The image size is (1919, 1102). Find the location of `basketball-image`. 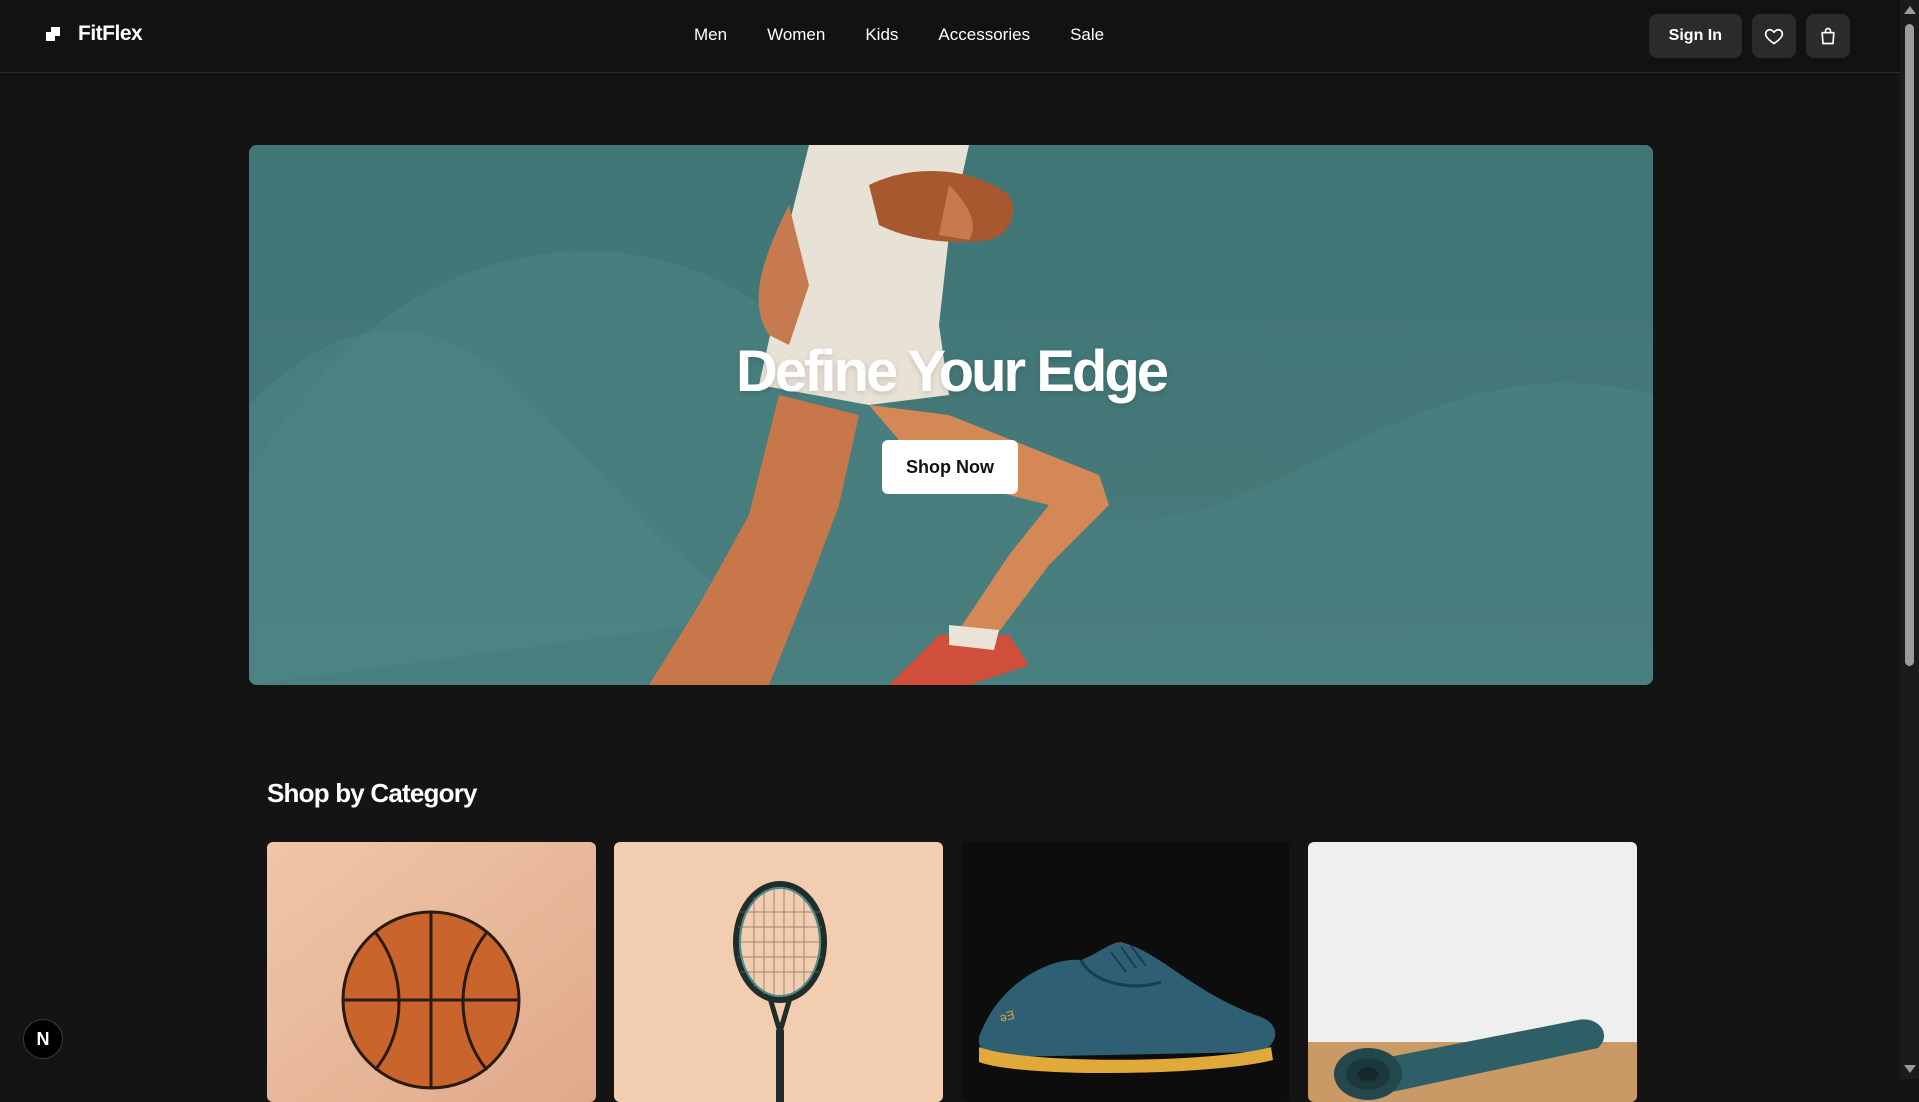

basketball-image is located at coordinates (431, 972).